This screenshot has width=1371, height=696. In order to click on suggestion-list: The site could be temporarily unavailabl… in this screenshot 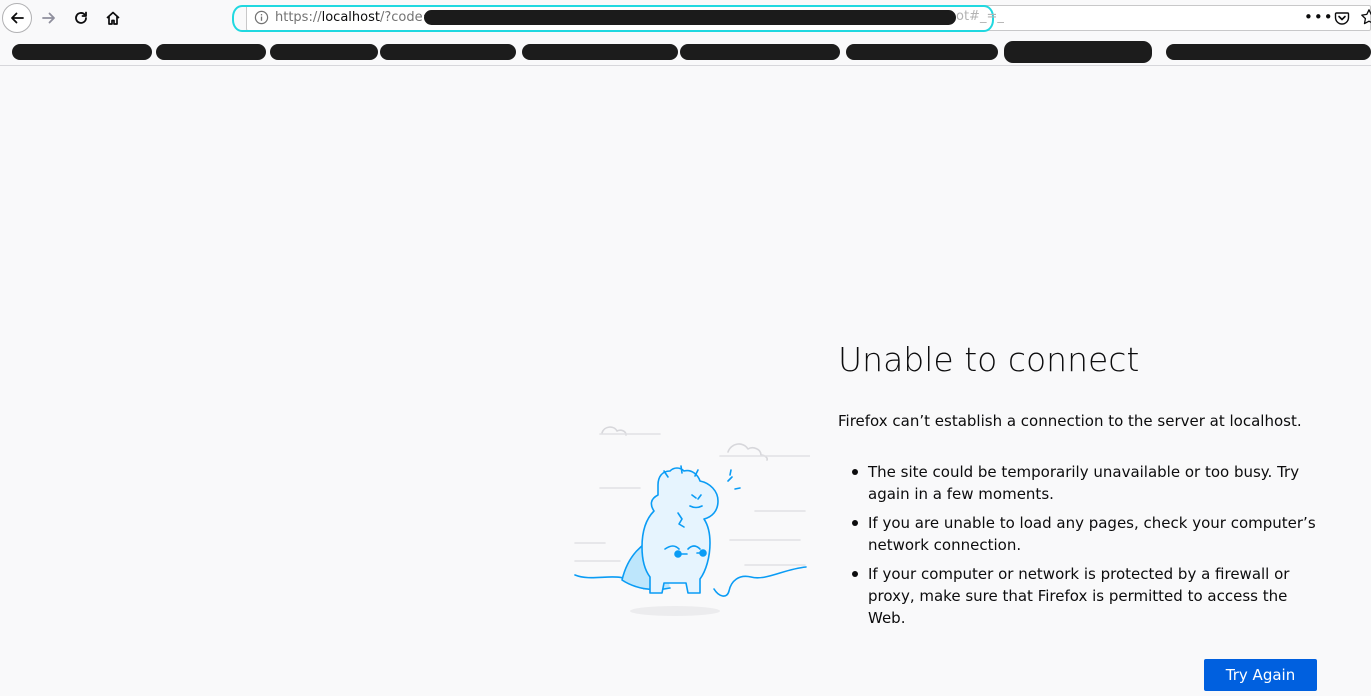, I will do `click(1087, 548)`.